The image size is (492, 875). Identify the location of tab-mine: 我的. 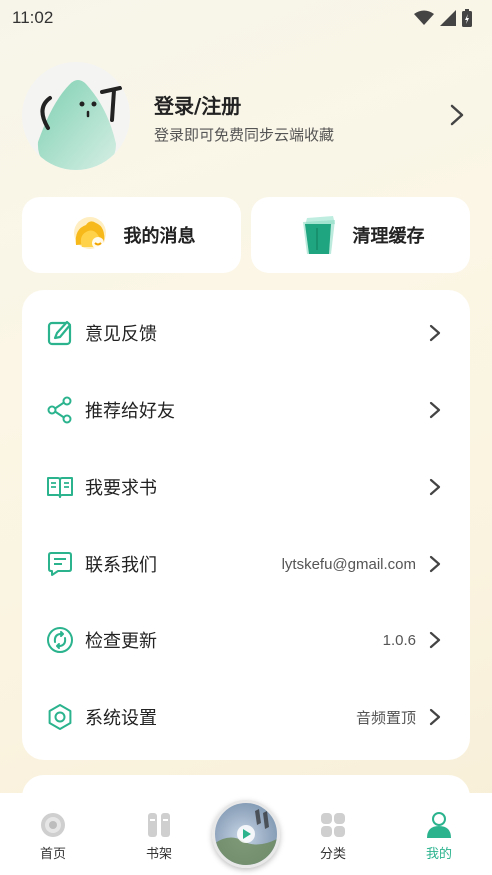
(439, 834).